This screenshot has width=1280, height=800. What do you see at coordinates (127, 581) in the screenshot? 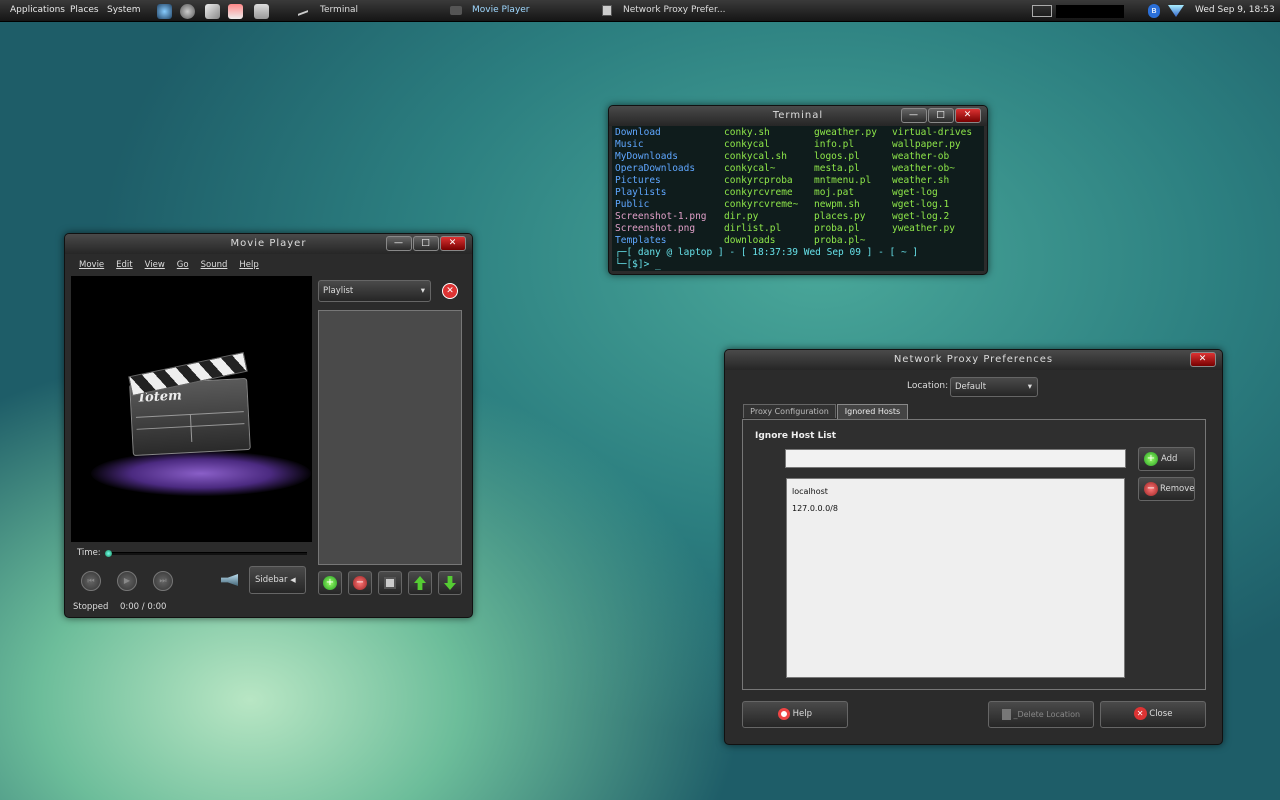
I see `play-button: ▶` at bounding box center [127, 581].